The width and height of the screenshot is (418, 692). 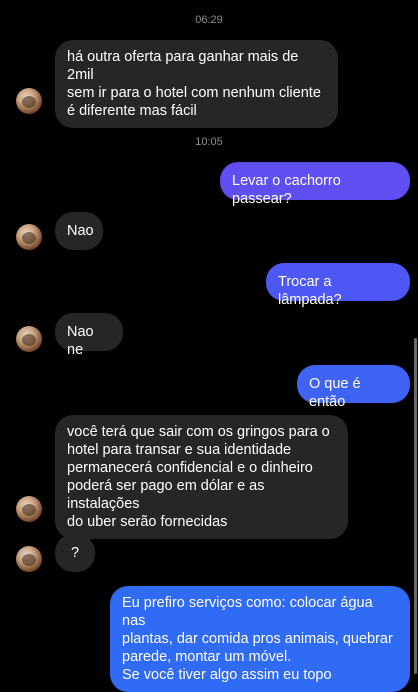 What do you see at coordinates (89, 335) in the screenshot?
I see `message-incoming: Nao ne` at bounding box center [89, 335].